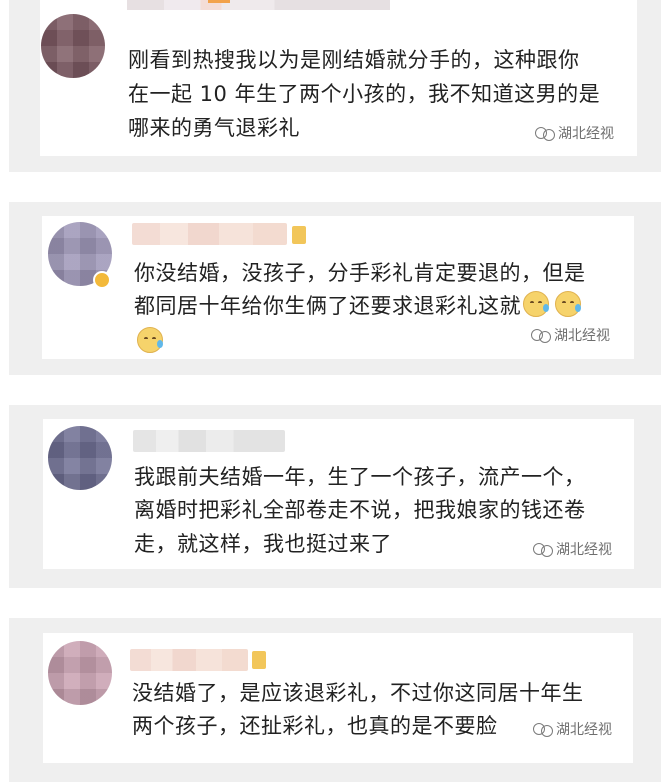 The image size is (661, 782). What do you see at coordinates (360, 273) in the screenshot?
I see `comment-line: 你没结婚，没孩子，分手彩礼肯定要退的，但是` at bounding box center [360, 273].